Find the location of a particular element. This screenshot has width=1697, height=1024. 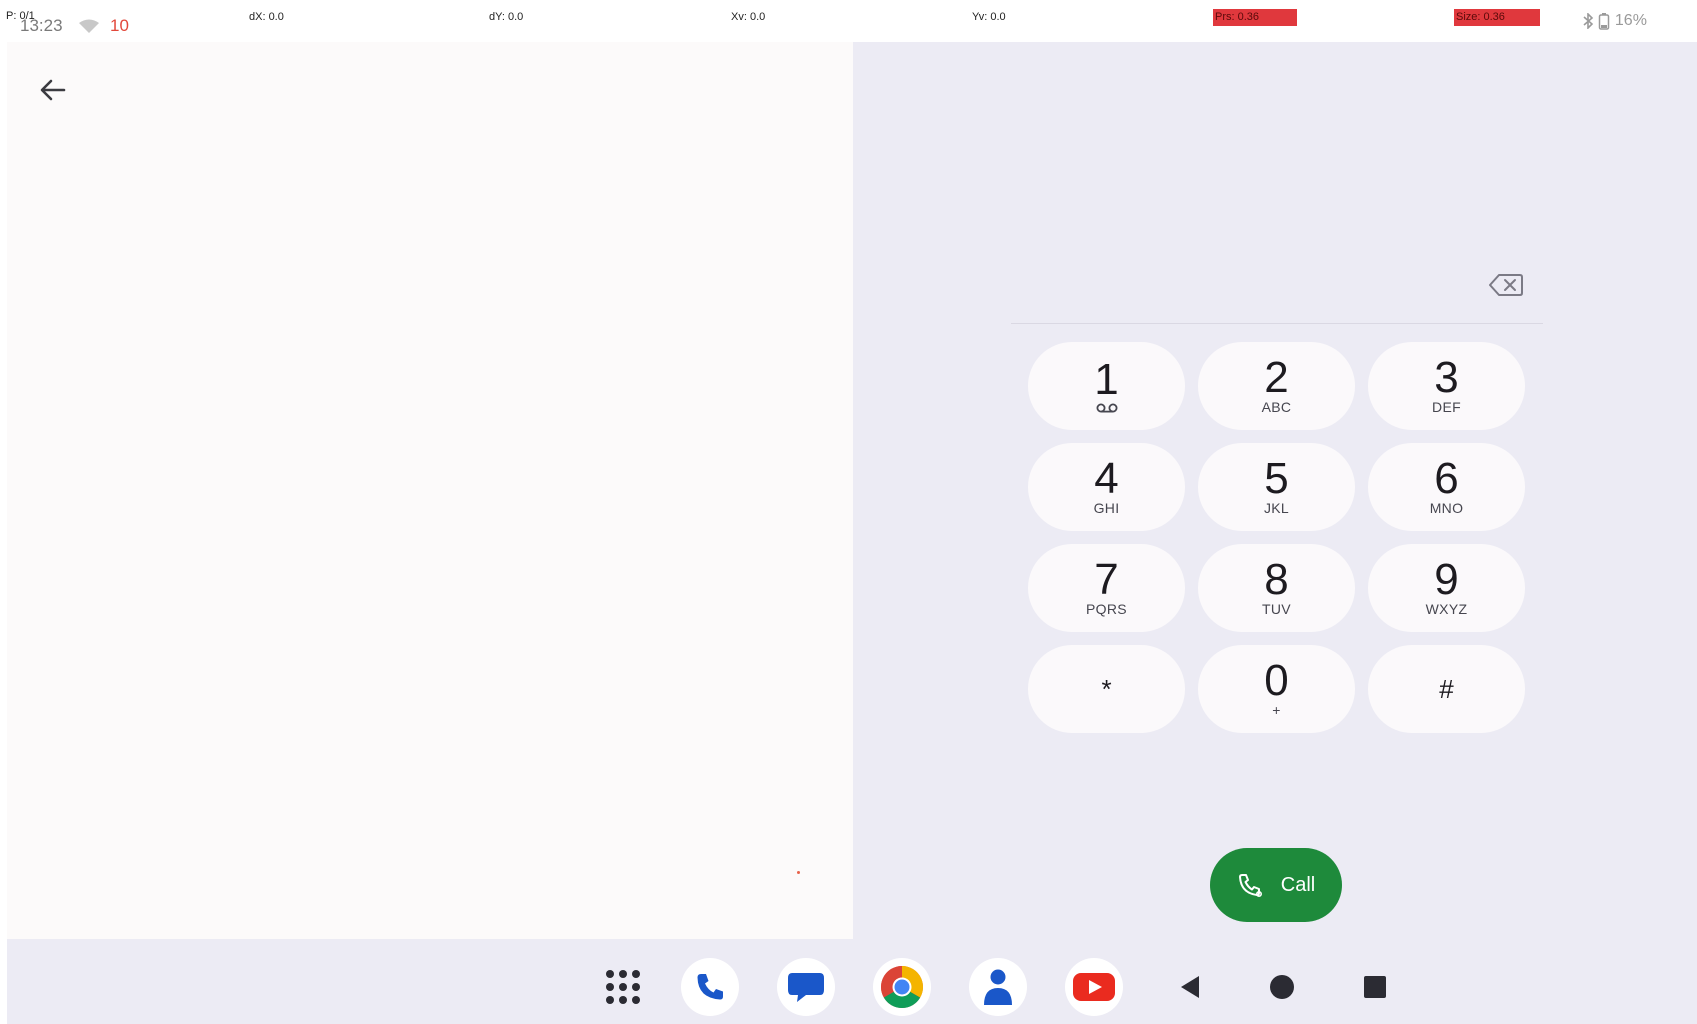

taskbar is located at coordinates (852, 981).